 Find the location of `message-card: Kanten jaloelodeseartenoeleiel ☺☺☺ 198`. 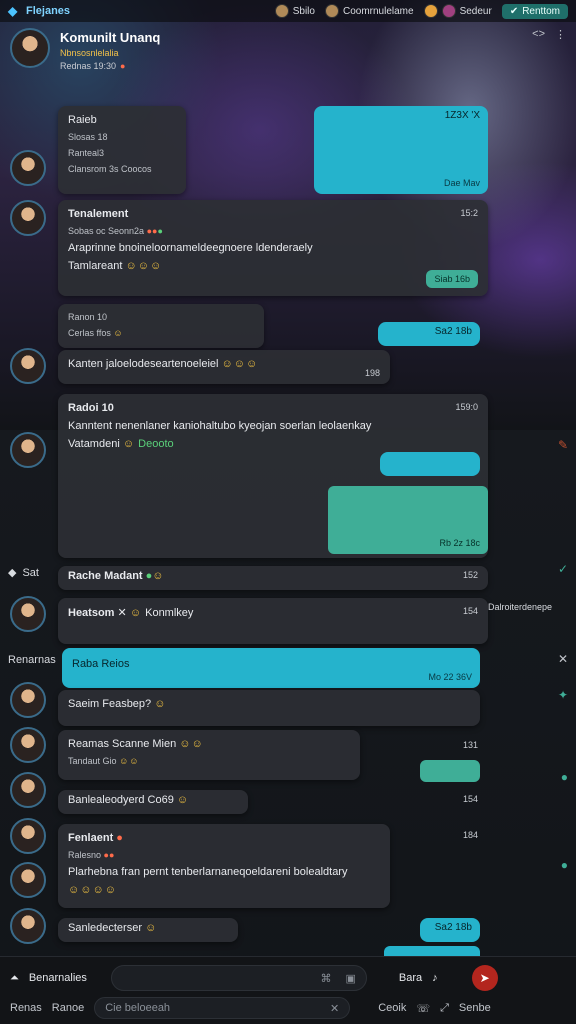

message-card: Kanten jaloelodeseartenoeleiel ☺☺☺ 198 is located at coordinates (224, 367).